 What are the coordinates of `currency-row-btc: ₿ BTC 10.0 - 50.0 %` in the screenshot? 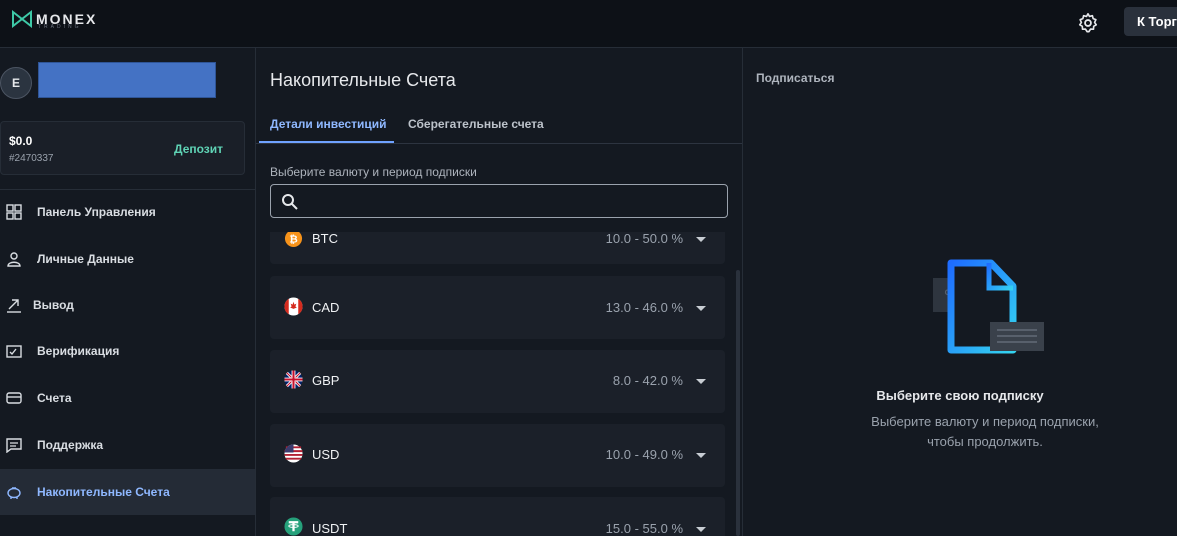 It's located at (497, 248).